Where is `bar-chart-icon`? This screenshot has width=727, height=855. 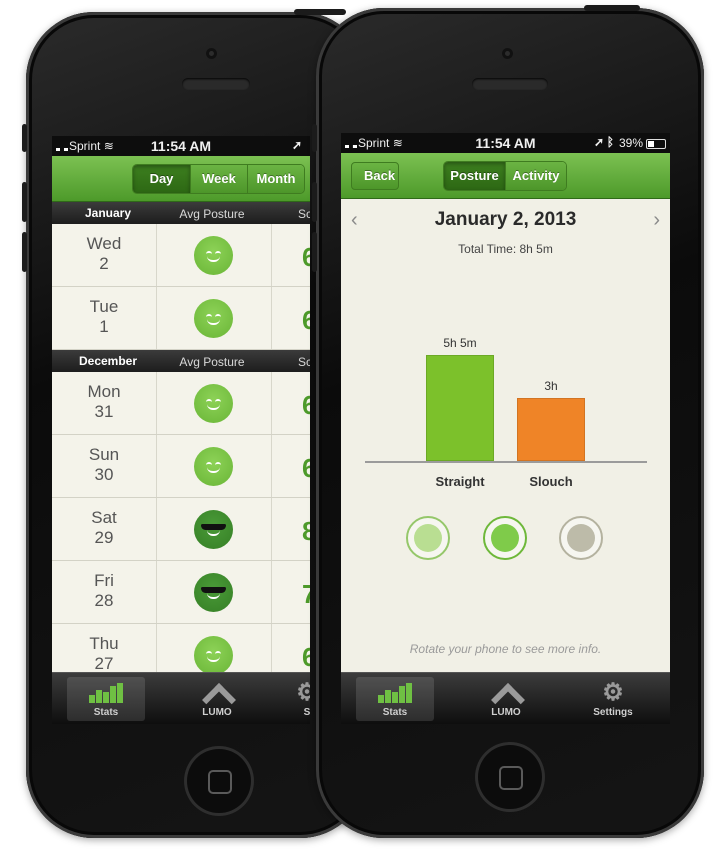 bar-chart-icon is located at coordinates (106, 693).